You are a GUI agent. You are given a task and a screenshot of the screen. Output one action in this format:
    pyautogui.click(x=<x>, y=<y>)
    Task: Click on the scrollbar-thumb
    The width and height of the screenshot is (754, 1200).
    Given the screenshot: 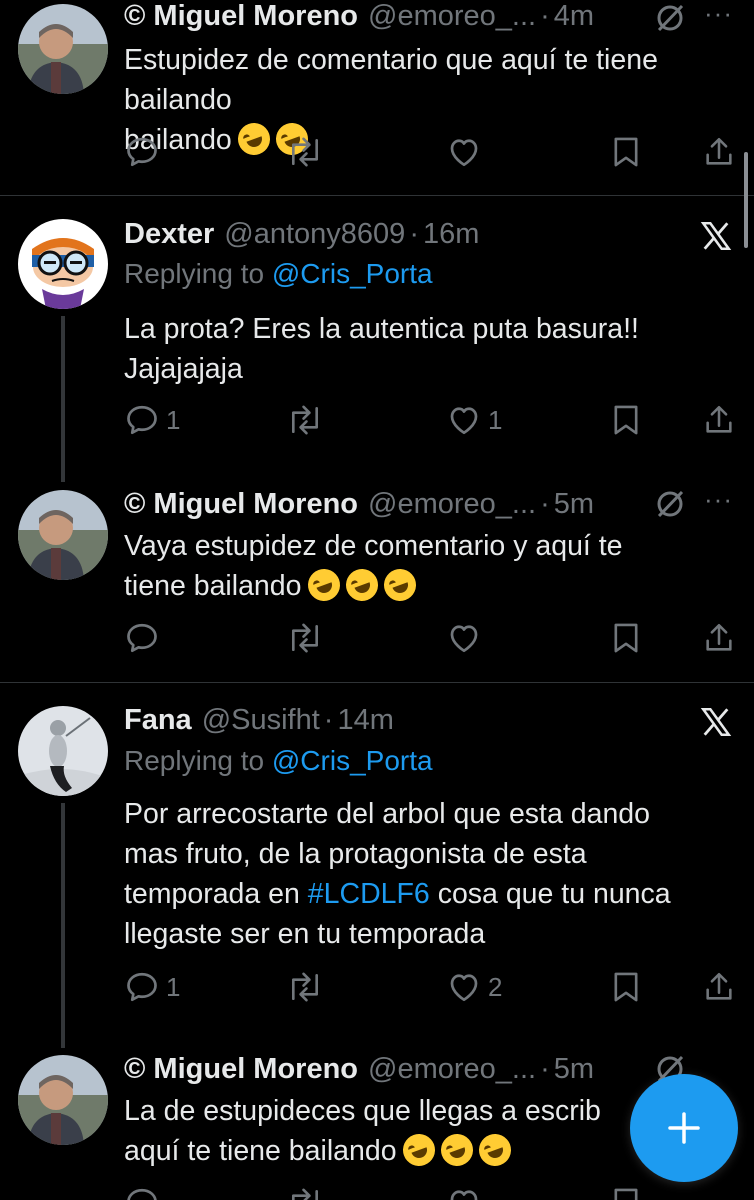 What is the action you would take?
    pyautogui.click(x=746, y=200)
    